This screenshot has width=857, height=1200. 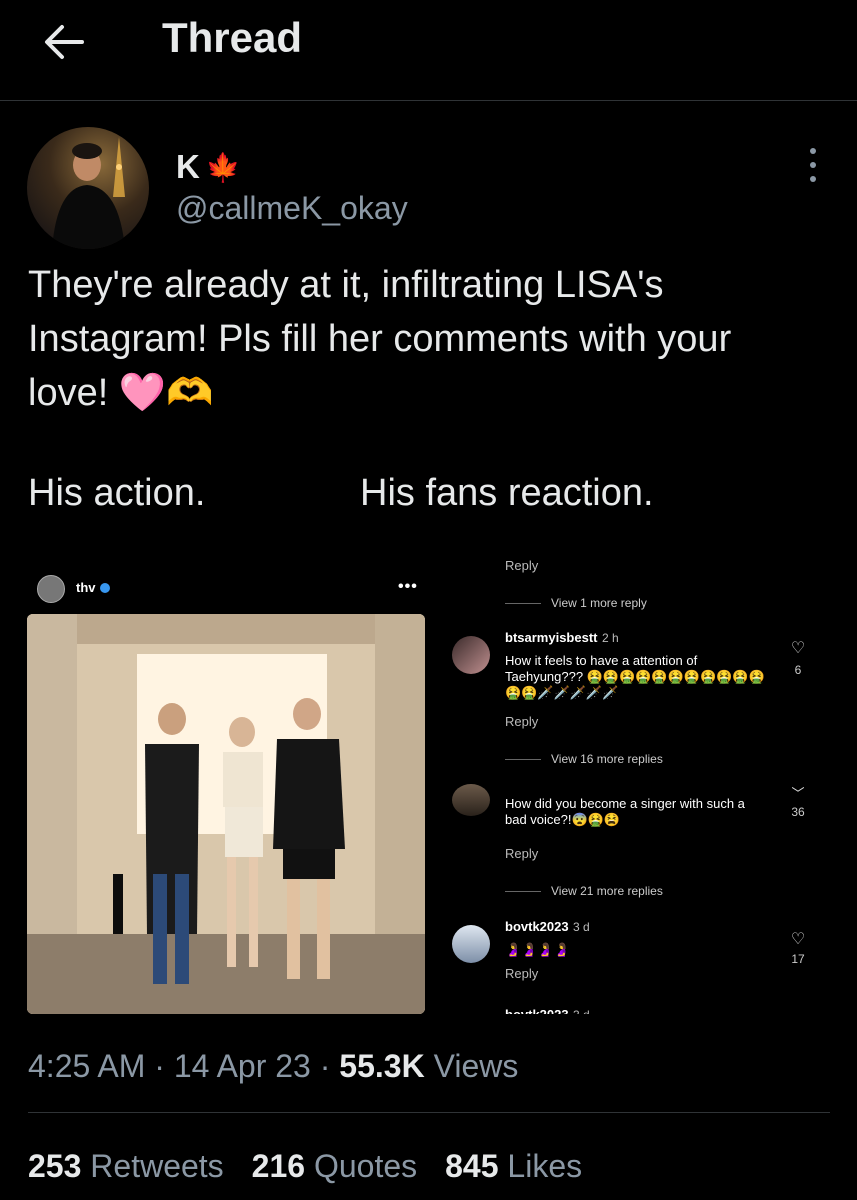 I want to click on comment-header: bovtk2023 3 d, so click(x=547, y=927).